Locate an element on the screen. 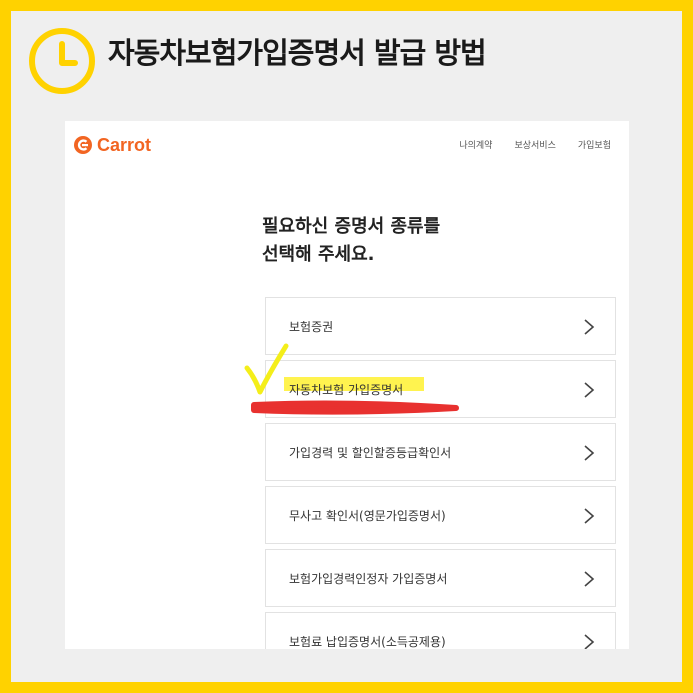  cert-item-premium-payment: 보험료 납입증명서(소득공제용) is located at coordinates (440, 630).